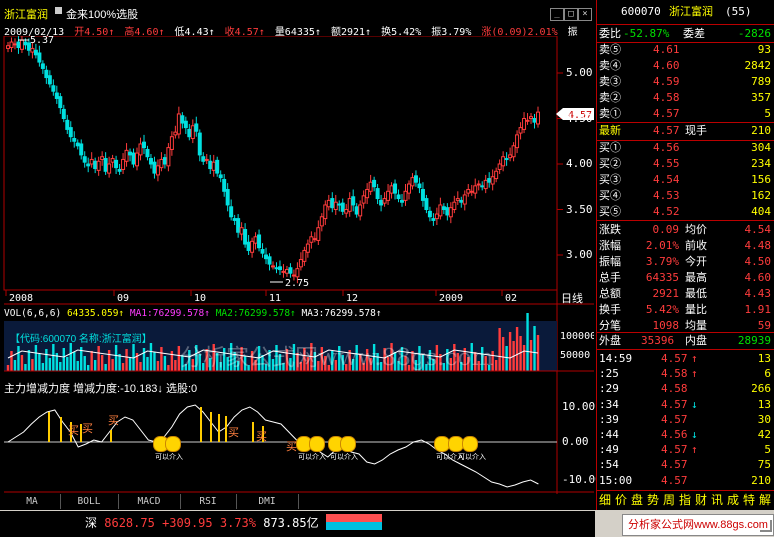 The width and height of the screenshot is (774, 537). What do you see at coordinates (685, 373) in the screenshot?
I see `tick-row: :25 4.58 ↑ 6` at bounding box center [685, 373].